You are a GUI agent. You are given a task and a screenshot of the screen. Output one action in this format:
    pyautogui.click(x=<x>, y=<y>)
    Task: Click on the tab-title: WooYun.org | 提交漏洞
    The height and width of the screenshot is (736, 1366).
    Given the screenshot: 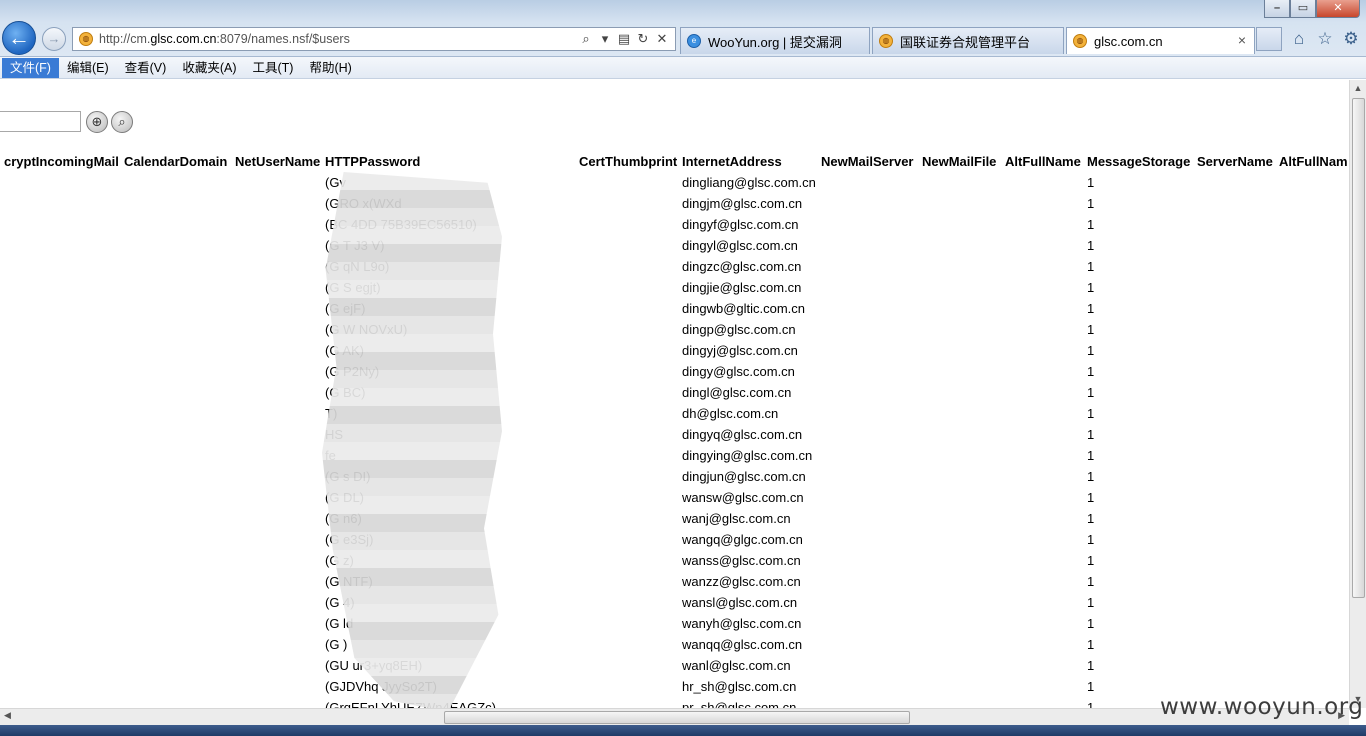 What is the action you would take?
    pyautogui.click(x=775, y=42)
    